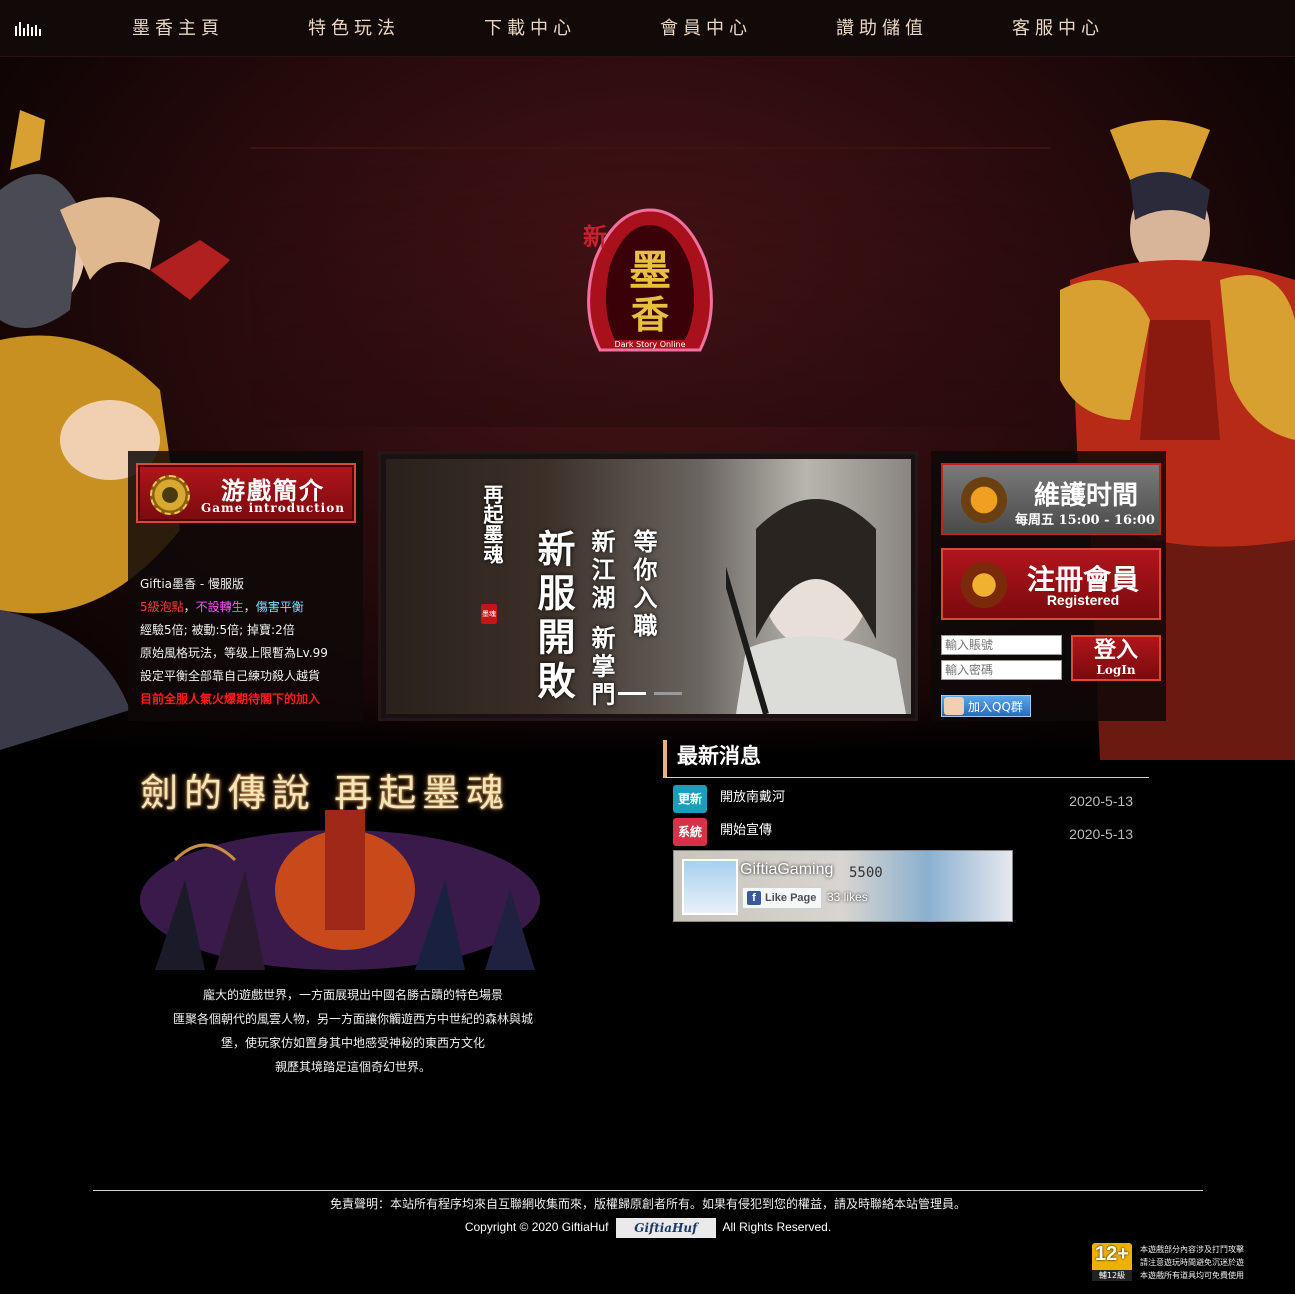 This screenshot has height=1294, width=1295. Describe the element at coordinates (648, 1190) in the screenshot. I see `footer-divider` at that location.